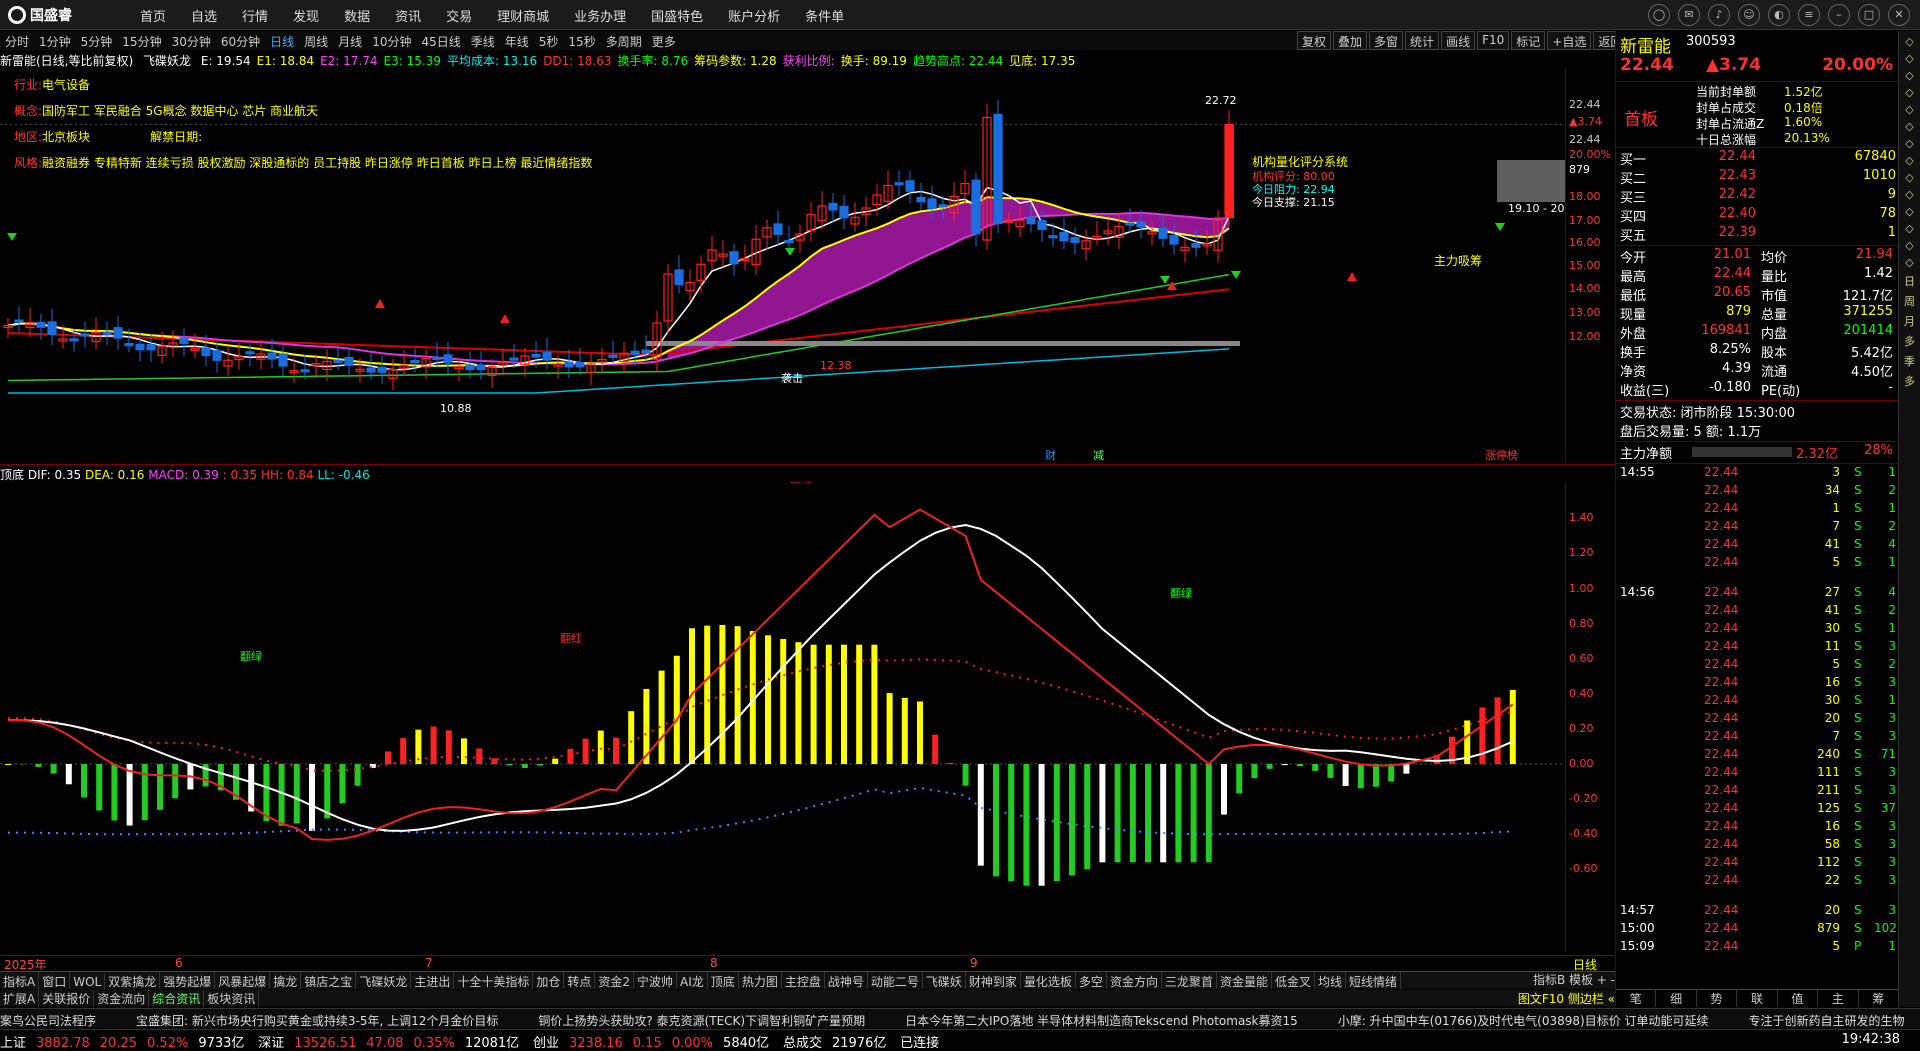  Describe the element at coordinates (391, 41) in the screenshot. I see `period-tab: 10分钟` at that location.